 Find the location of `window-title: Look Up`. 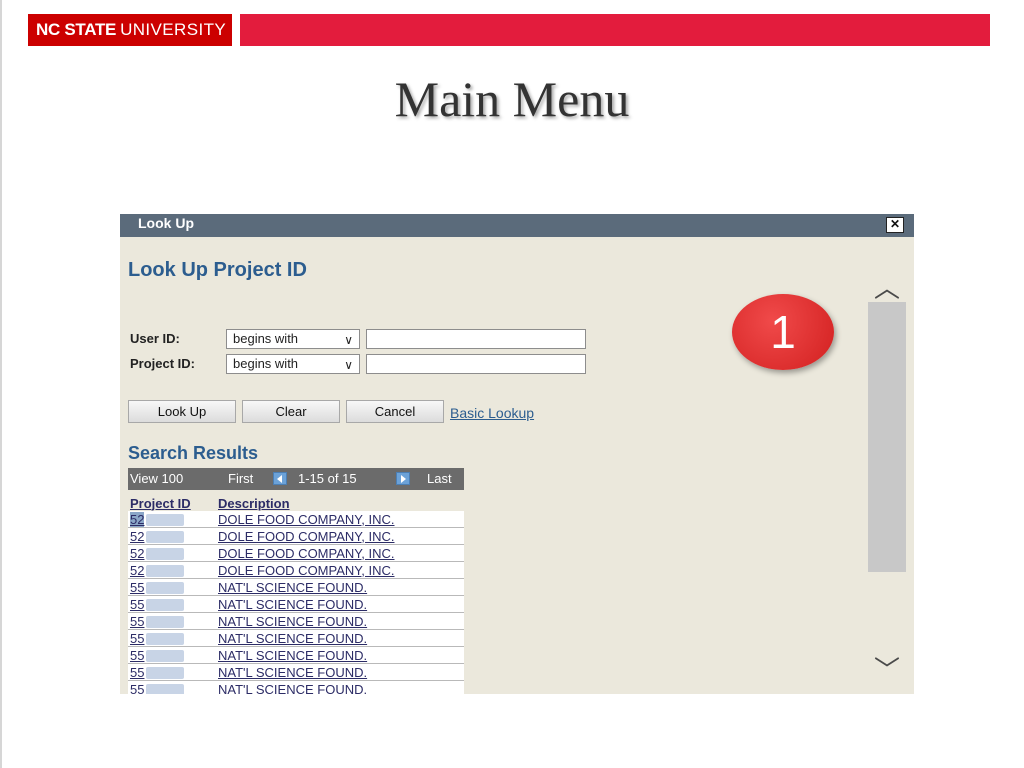

window-title: Look Up is located at coordinates (166, 223).